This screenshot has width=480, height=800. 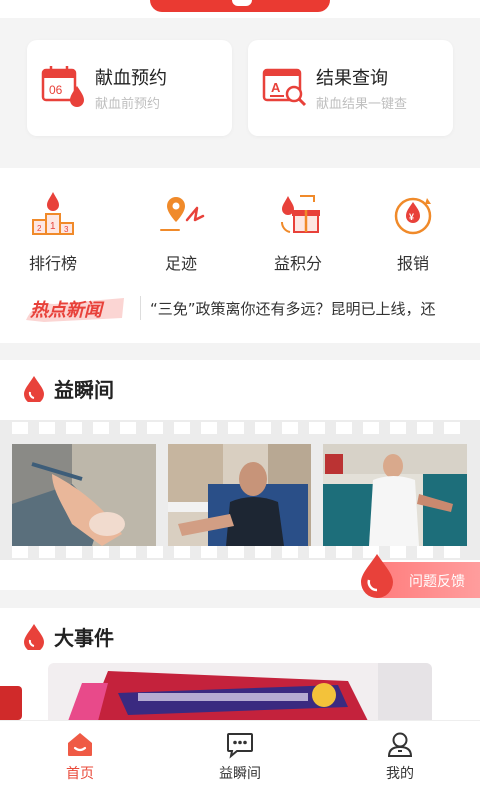 What do you see at coordinates (80, 744) in the screenshot?
I see `home-icon` at bounding box center [80, 744].